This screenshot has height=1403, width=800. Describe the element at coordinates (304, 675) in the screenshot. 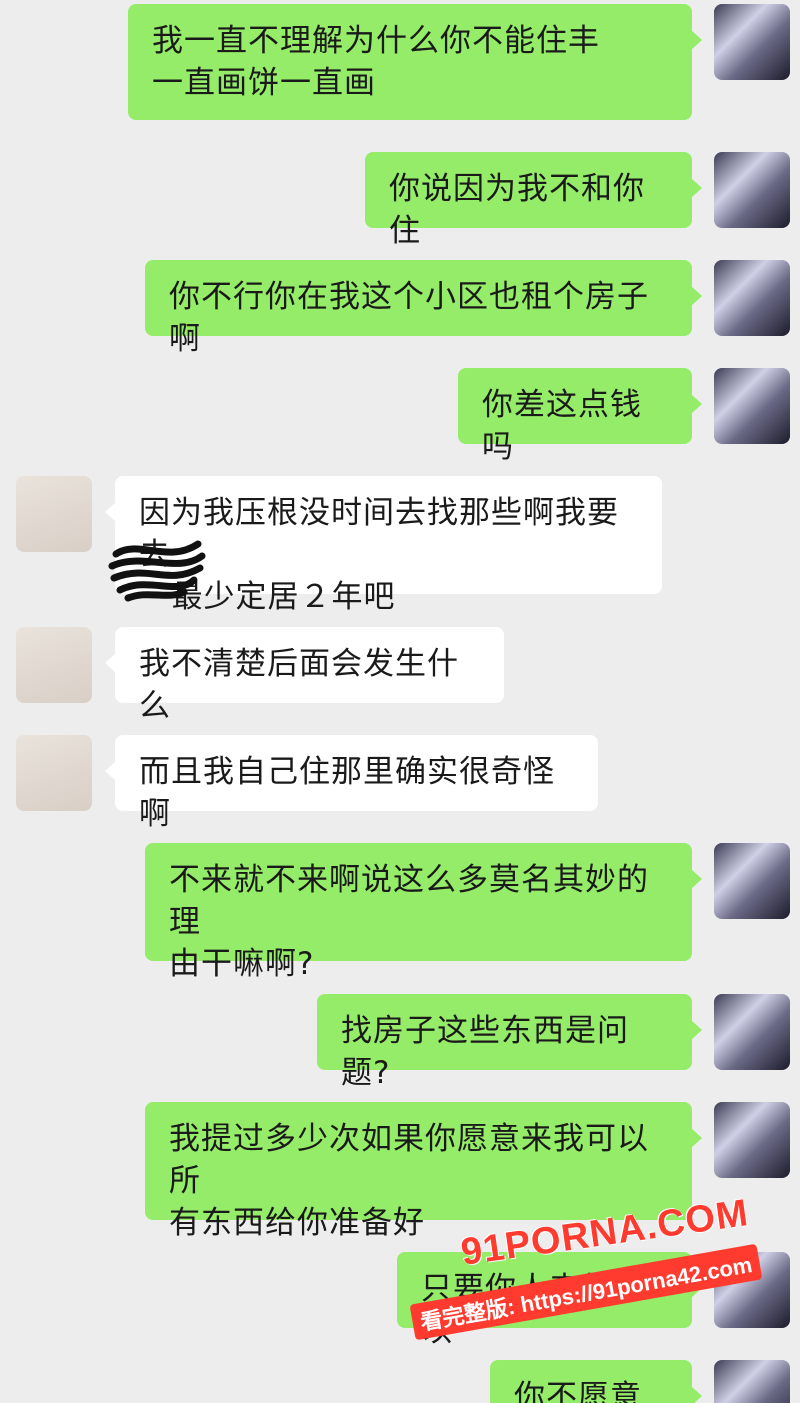

I see `message-bubble: 我不清楚后面会发生什么` at that location.